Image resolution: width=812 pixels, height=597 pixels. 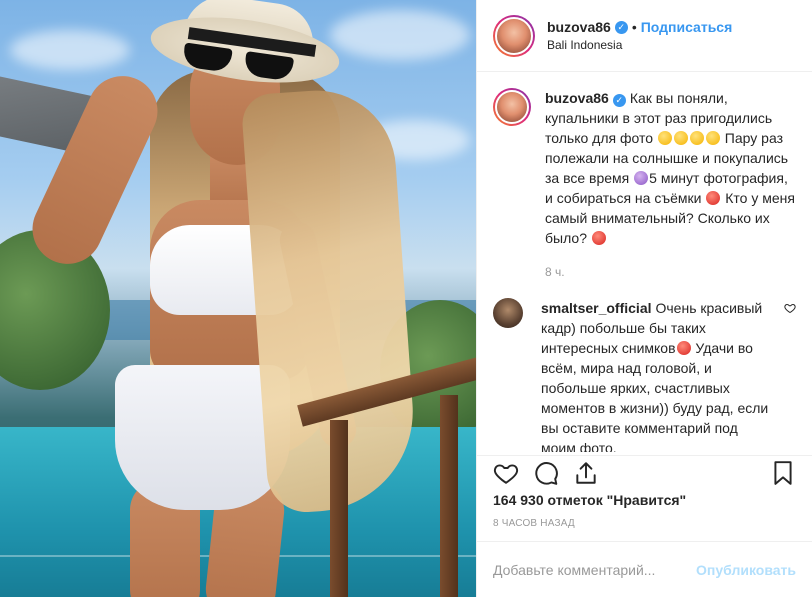 I want to click on follow-button: Подписаться, so click(x=687, y=27).